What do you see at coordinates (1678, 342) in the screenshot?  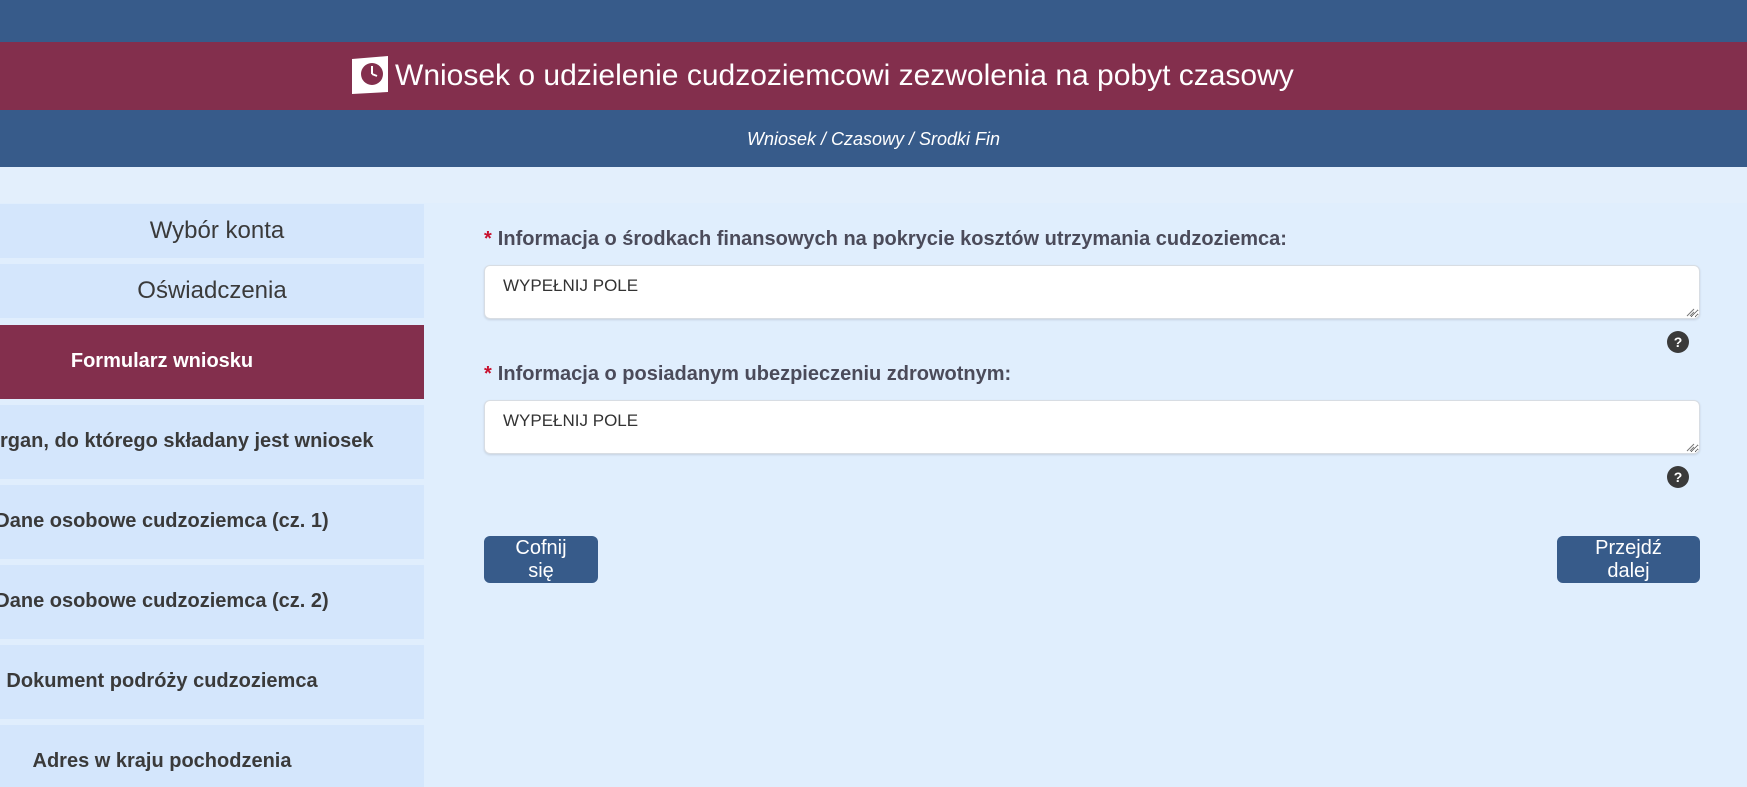 I see `financial-means-help-icon: ?` at bounding box center [1678, 342].